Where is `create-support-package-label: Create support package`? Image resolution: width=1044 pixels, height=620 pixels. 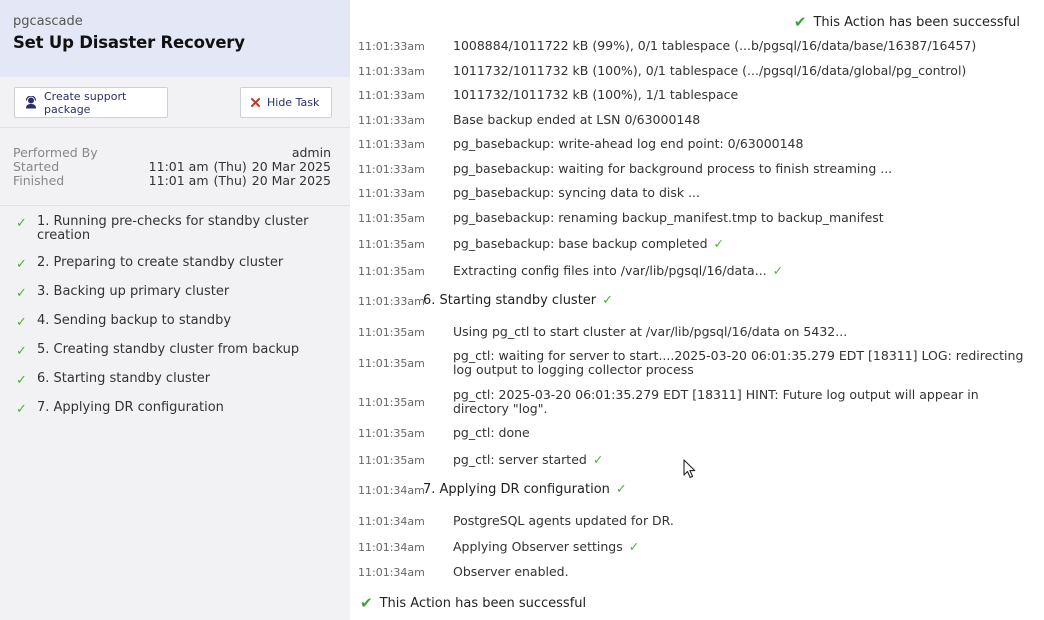 create-support-package-label: Create support package is located at coordinates (85, 102).